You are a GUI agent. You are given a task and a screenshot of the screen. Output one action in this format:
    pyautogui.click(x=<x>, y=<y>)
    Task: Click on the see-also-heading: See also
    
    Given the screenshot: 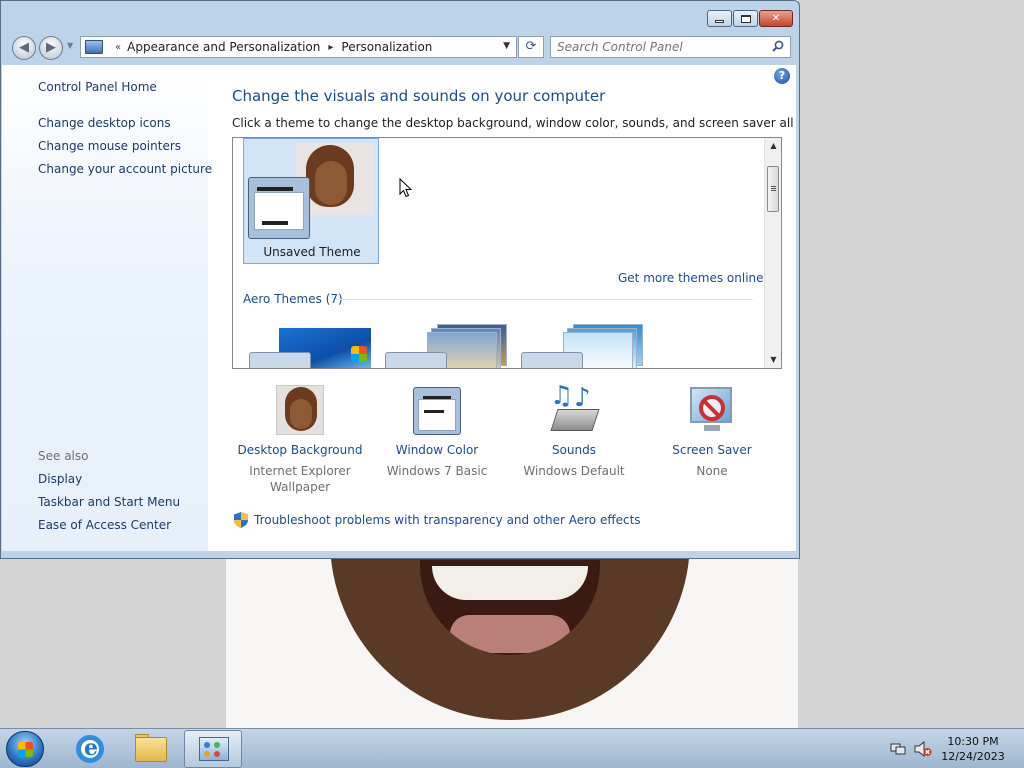 What is the action you would take?
    pyautogui.click(x=63, y=456)
    